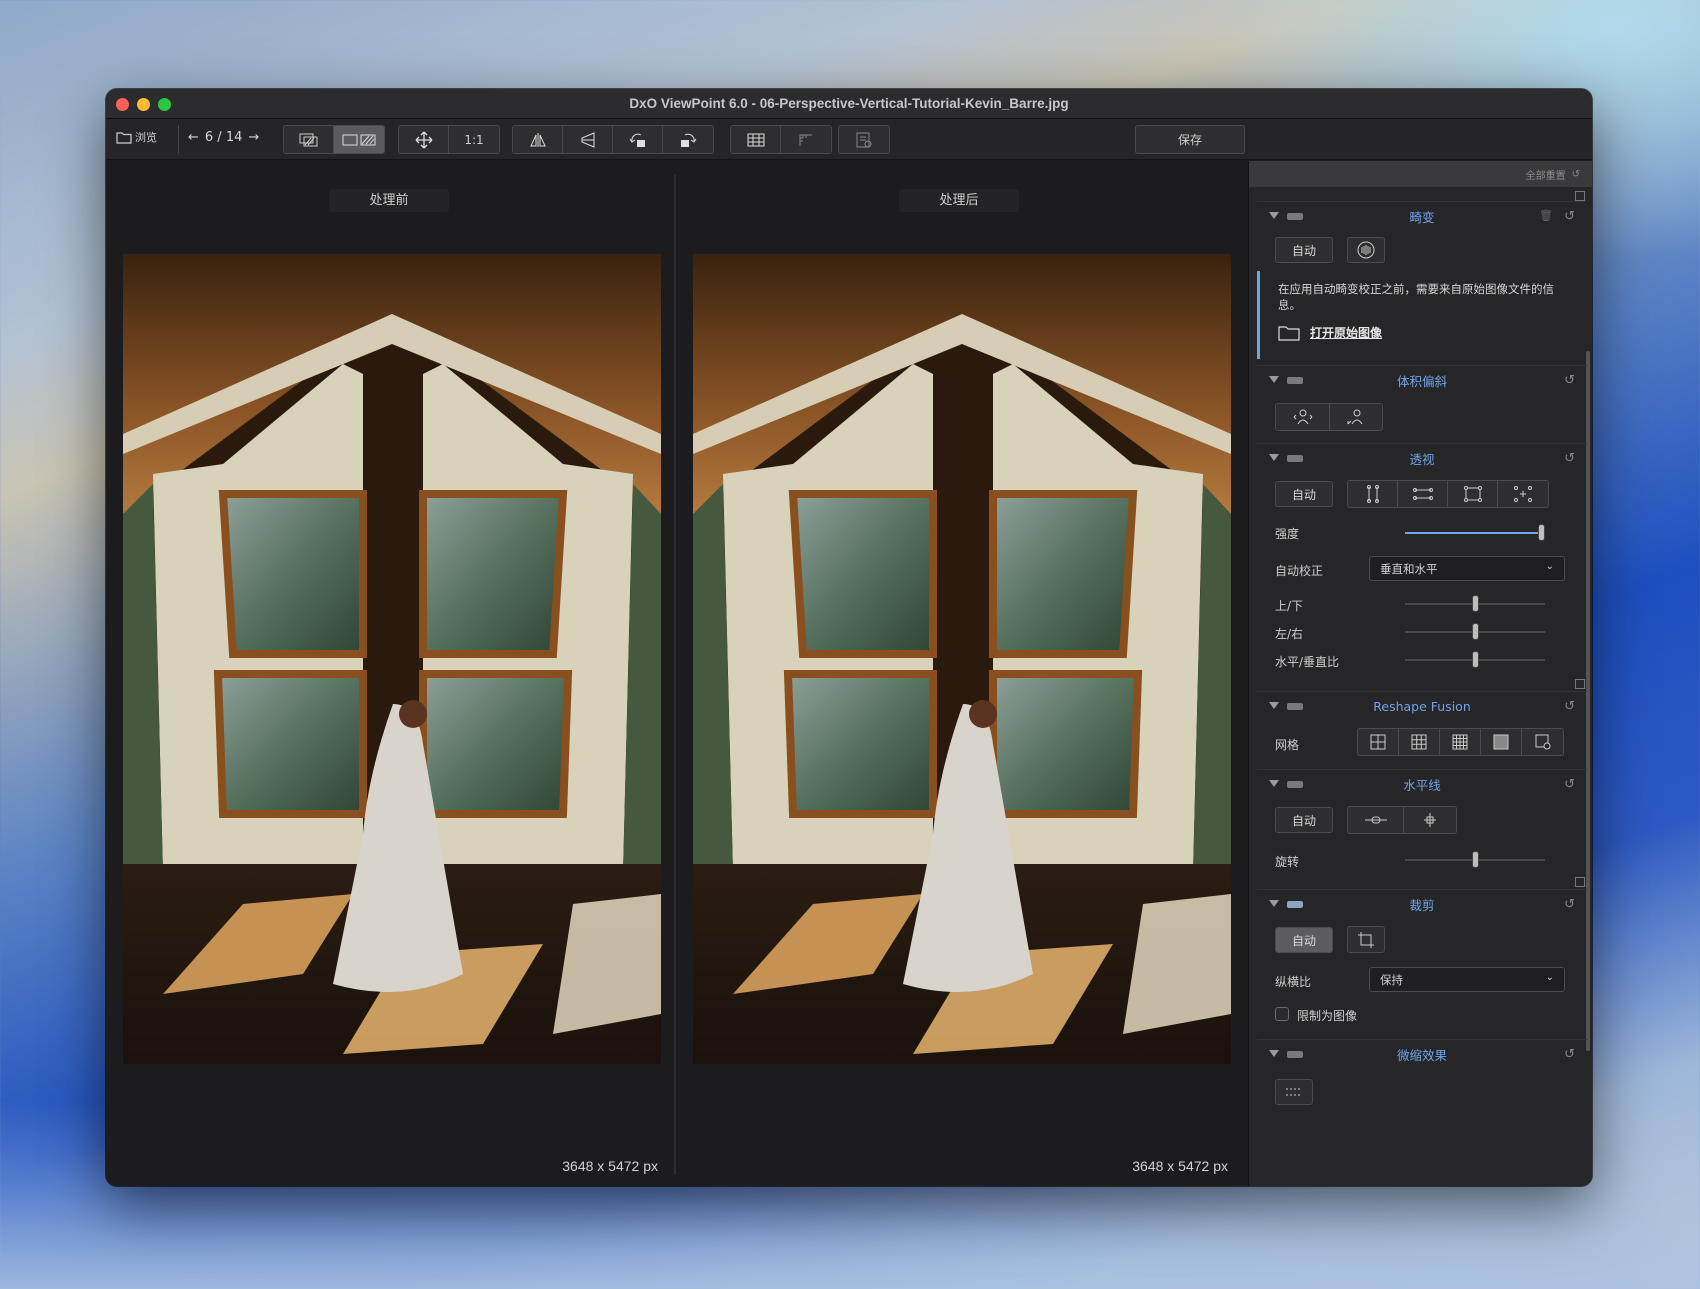 This screenshot has width=1700, height=1289. Describe the element at coordinates (1366, 939) in the screenshot. I see `crop-tool-button` at that location.